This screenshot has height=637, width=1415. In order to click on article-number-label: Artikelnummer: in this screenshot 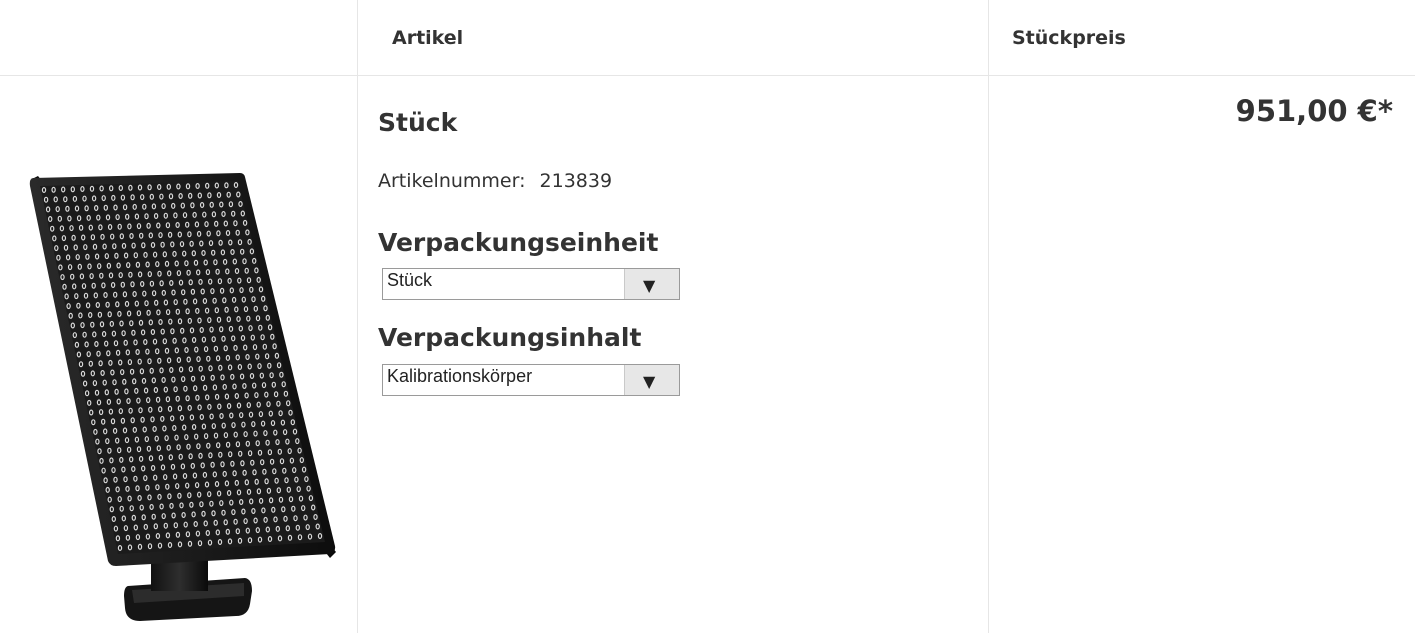, I will do `click(452, 181)`.